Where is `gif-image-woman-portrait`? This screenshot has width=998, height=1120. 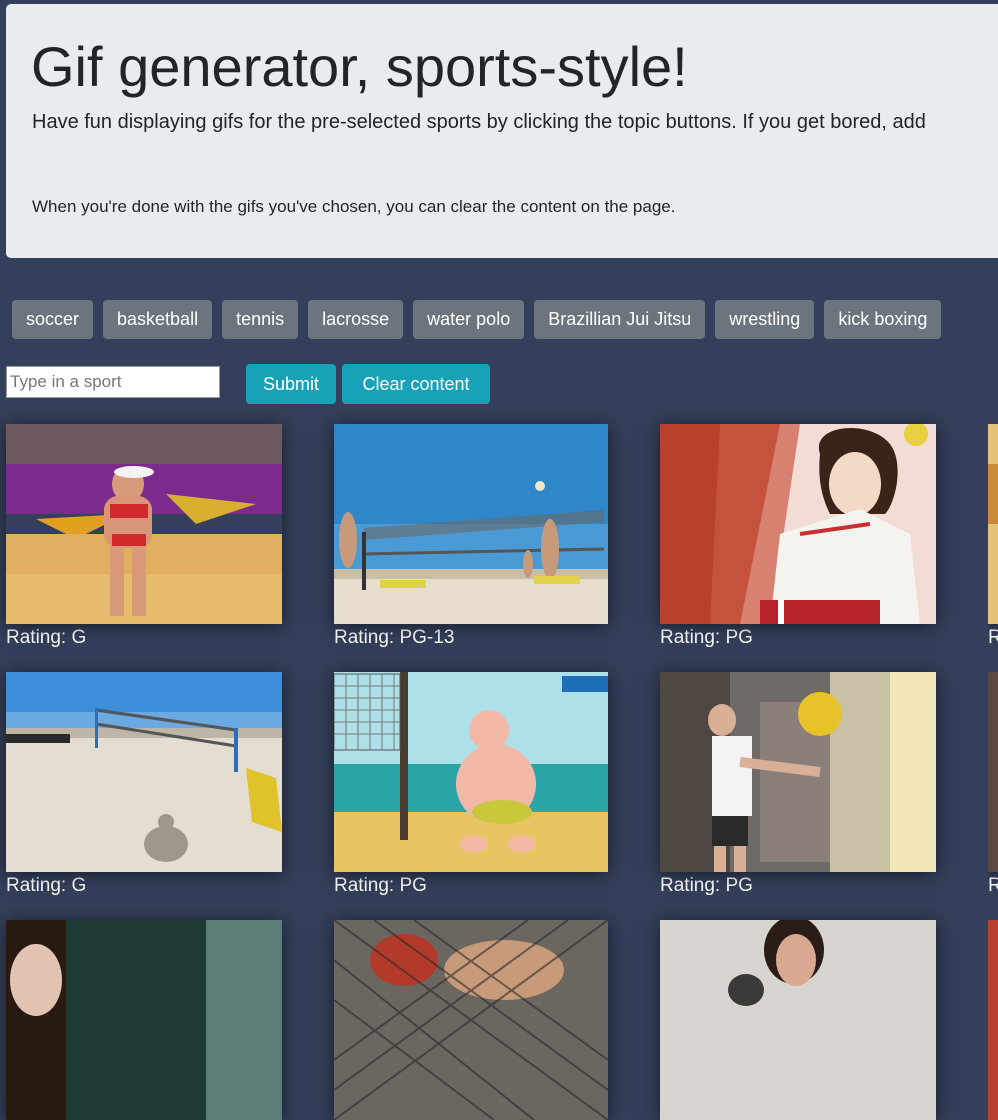
gif-image-woman-portrait is located at coordinates (144, 1020).